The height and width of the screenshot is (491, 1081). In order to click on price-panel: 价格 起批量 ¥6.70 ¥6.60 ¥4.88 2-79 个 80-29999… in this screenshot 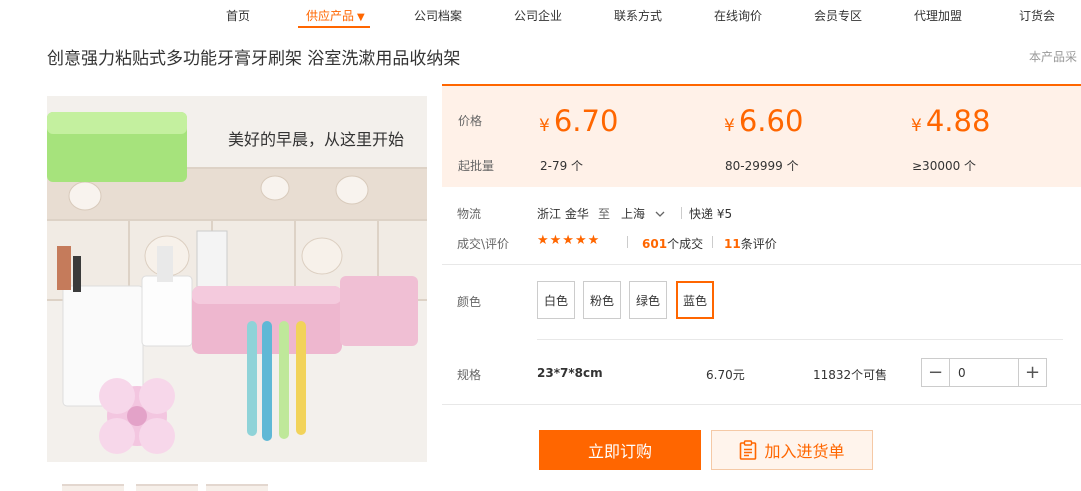, I will do `click(761, 135)`.